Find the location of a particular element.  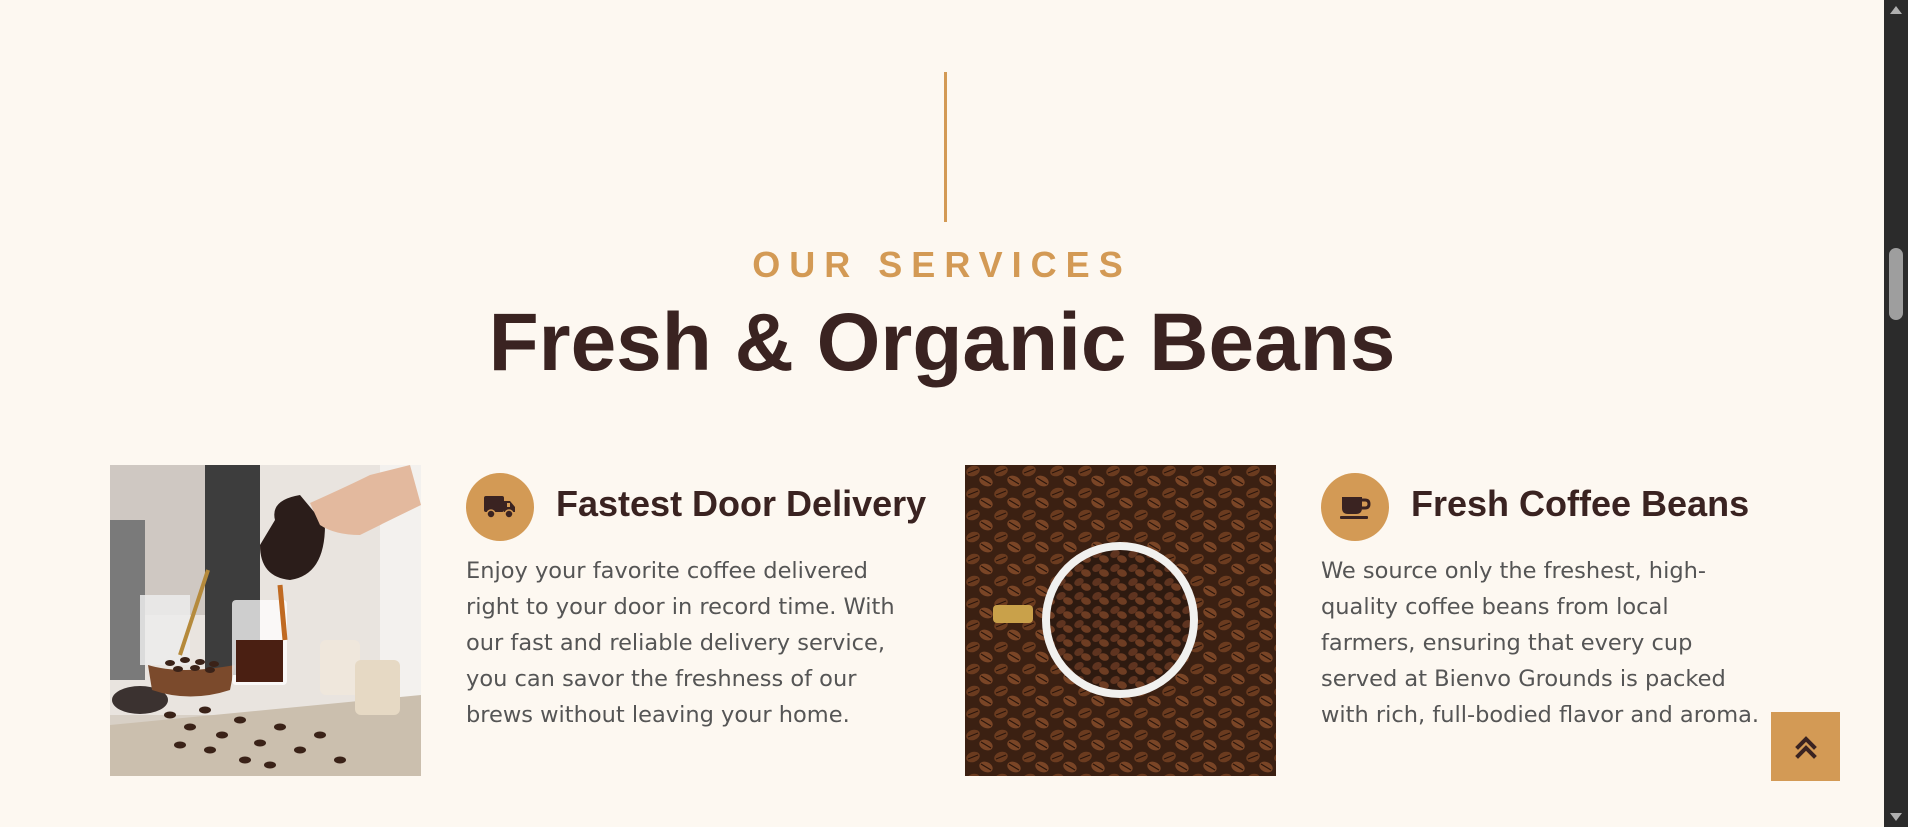

truck-icon is located at coordinates (499, 507).